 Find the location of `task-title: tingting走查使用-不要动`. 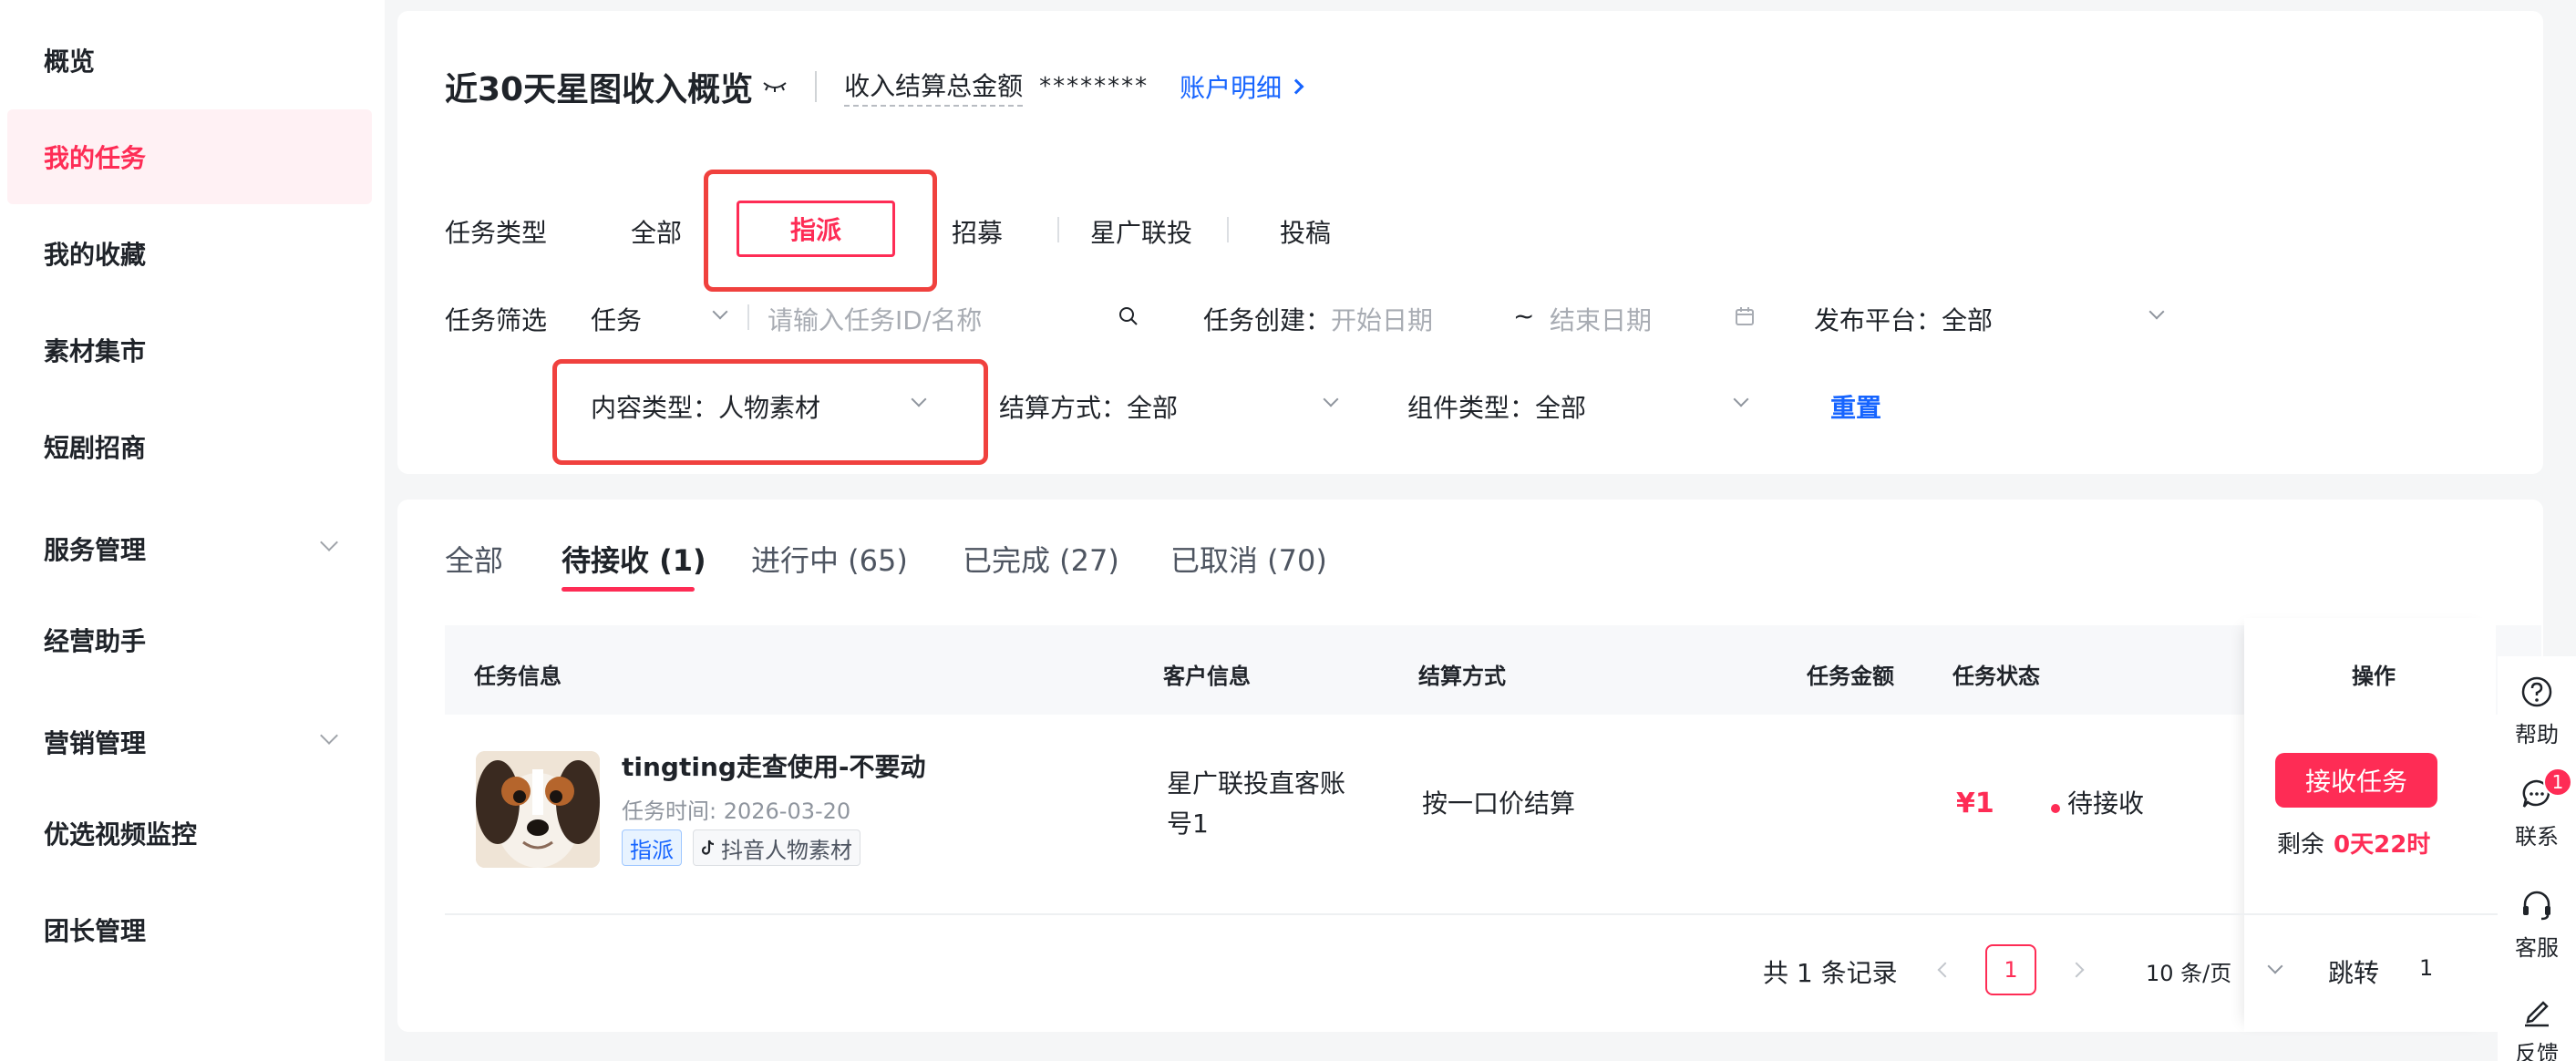

task-title: tingting走查使用-不要动 is located at coordinates (774, 765).